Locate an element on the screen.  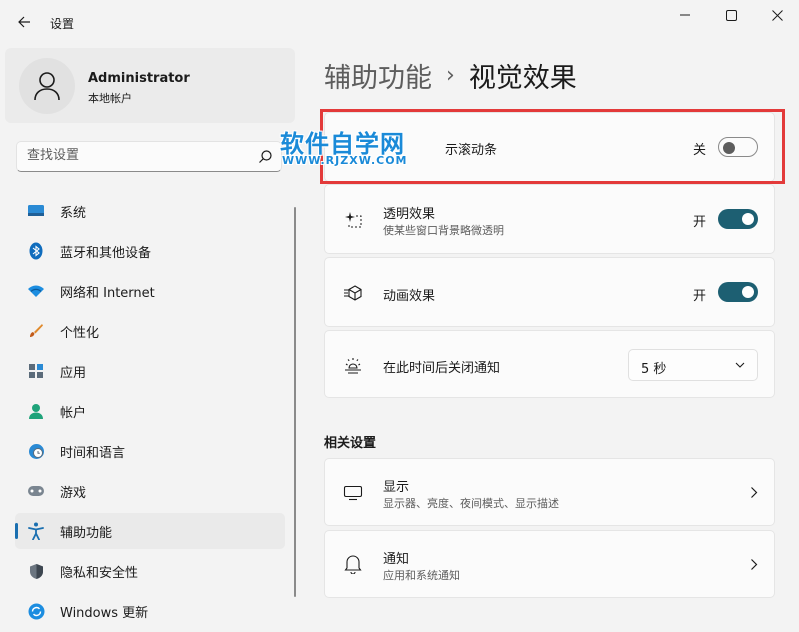
sidebar-item-label: Windows 更新 is located at coordinates (104, 613).